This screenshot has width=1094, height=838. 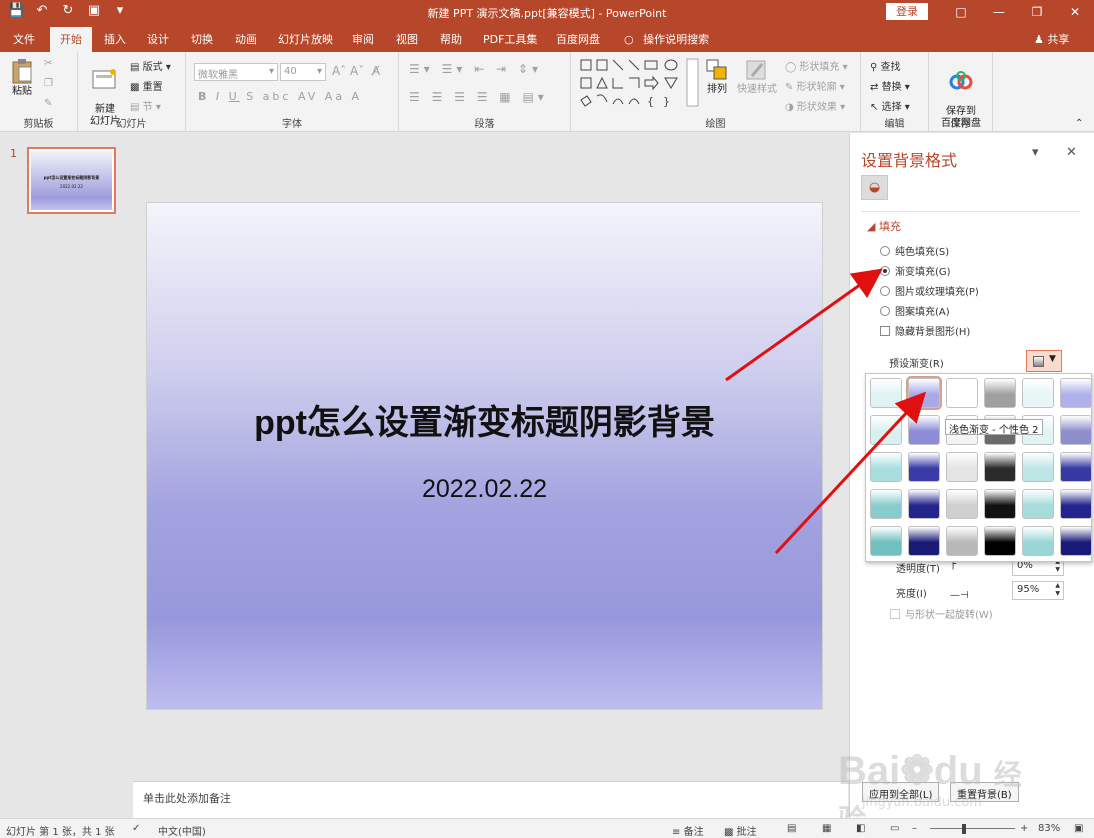 I want to click on notes-toggle: ≡ 备注, so click(x=688, y=830).